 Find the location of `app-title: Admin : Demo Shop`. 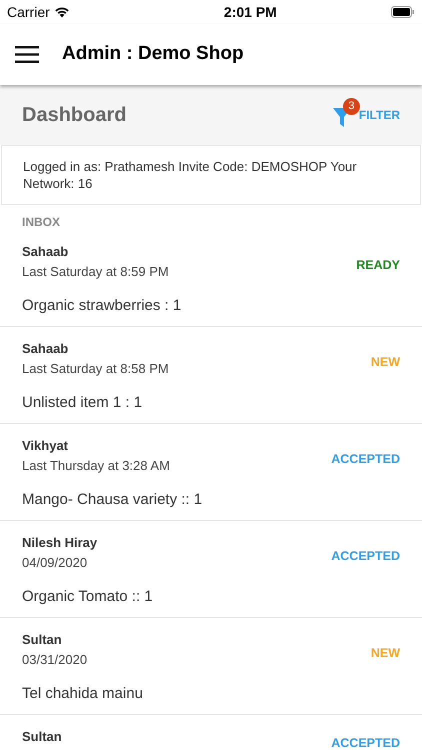

app-title: Admin : Demo Shop is located at coordinates (153, 54).